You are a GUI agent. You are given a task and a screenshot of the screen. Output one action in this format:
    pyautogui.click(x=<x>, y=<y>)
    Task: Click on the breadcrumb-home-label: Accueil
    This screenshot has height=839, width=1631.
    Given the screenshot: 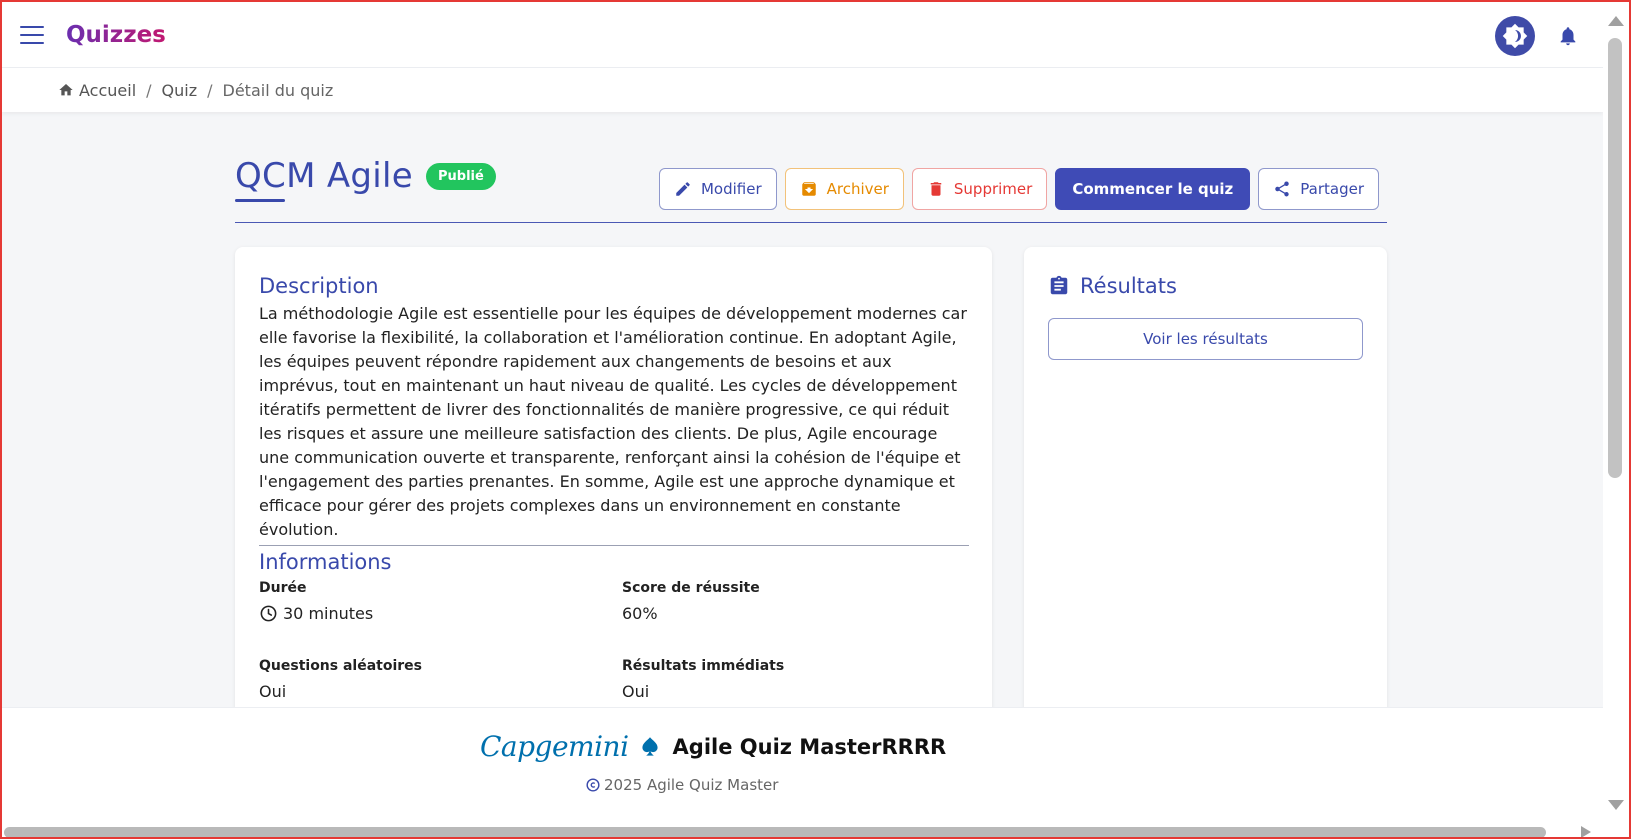 What is the action you would take?
    pyautogui.click(x=108, y=90)
    